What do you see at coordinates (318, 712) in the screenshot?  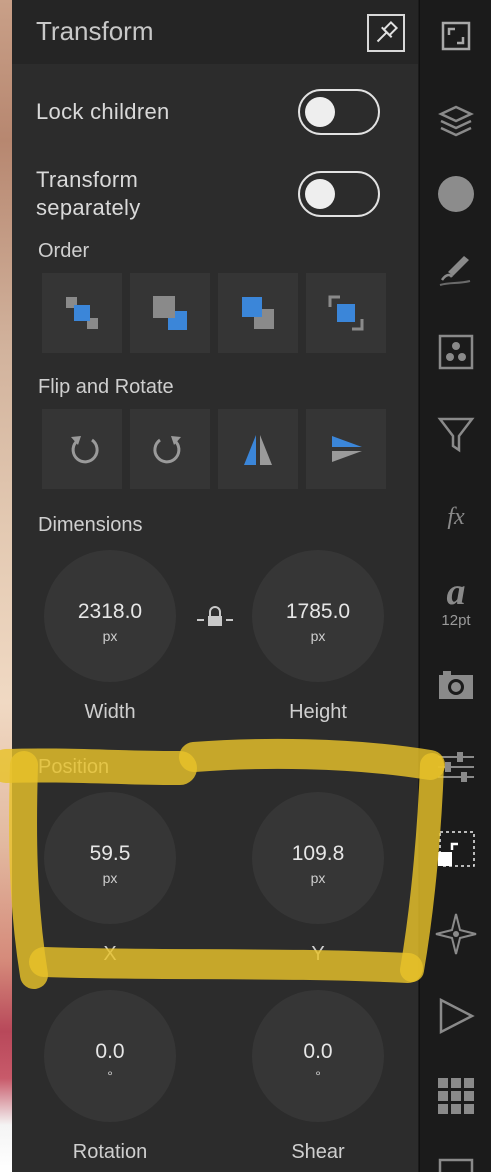 I see `height-label: Height` at bounding box center [318, 712].